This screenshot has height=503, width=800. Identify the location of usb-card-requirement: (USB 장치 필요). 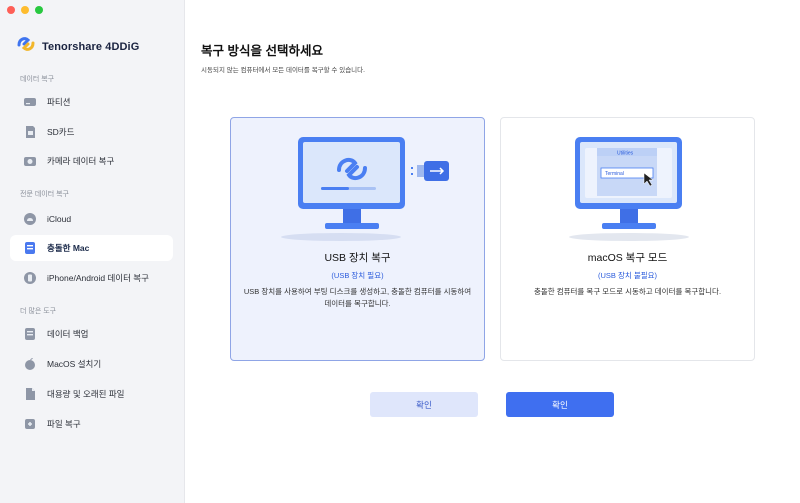
(357, 275).